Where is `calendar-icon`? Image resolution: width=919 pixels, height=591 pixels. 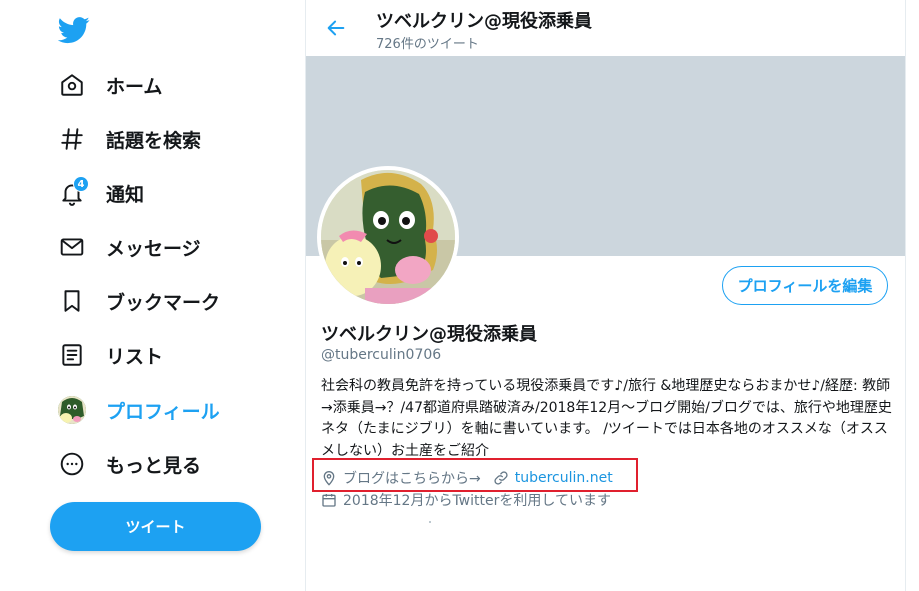 calendar-icon is located at coordinates (329, 500).